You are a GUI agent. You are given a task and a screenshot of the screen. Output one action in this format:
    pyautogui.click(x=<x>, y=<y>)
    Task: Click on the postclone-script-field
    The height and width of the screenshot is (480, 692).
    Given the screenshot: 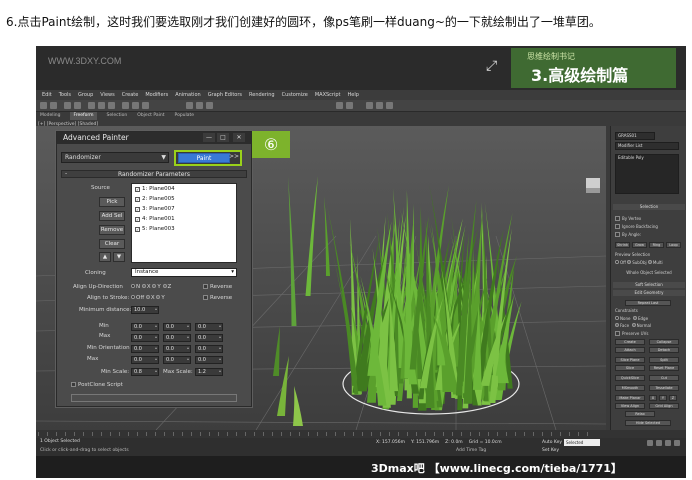 What is the action you would take?
    pyautogui.click(x=154, y=398)
    